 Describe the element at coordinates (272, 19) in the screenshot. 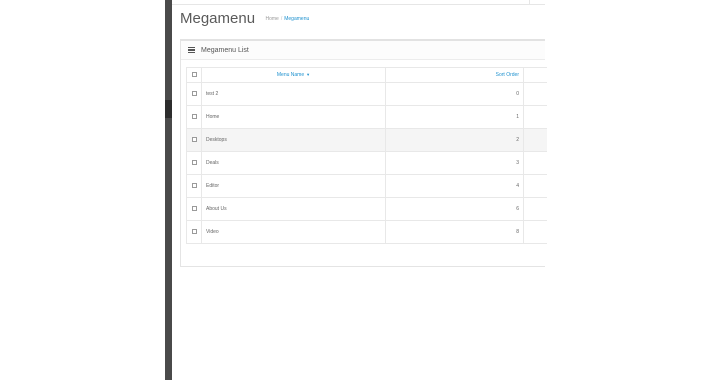

I see `breadcrumb-home-link: Home` at that location.